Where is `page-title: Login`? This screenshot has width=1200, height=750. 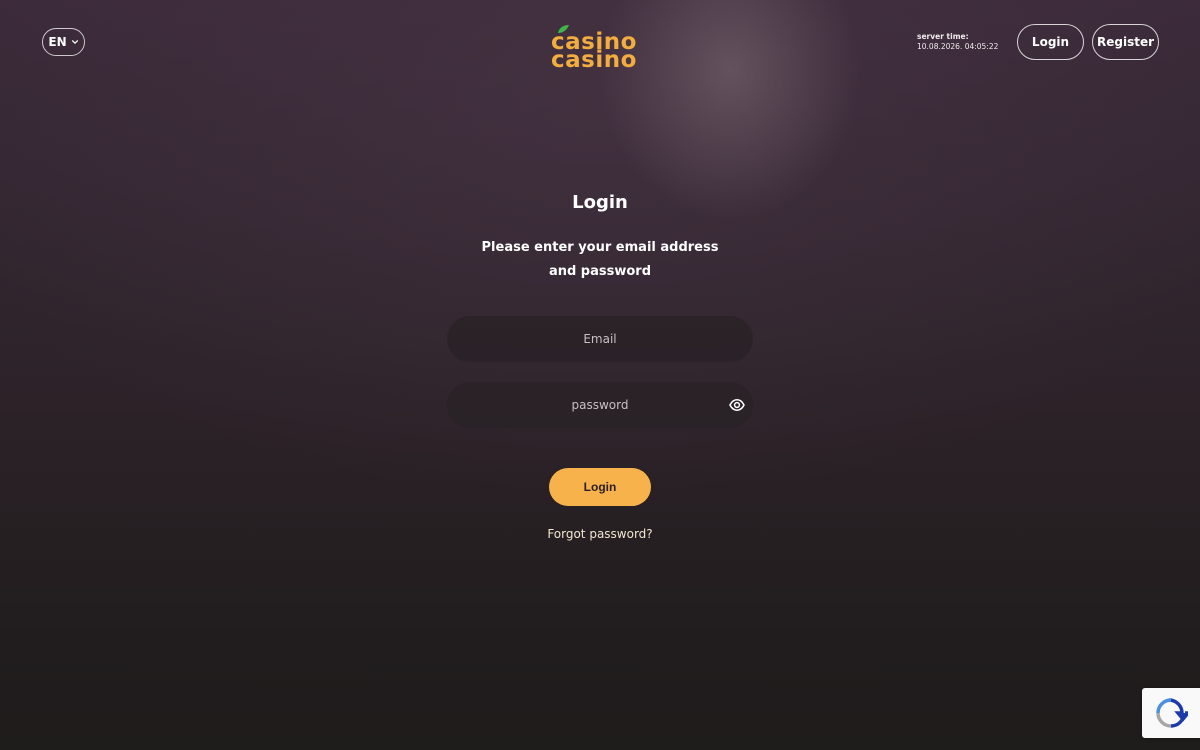 page-title: Login is located at coordinates (600, 202).